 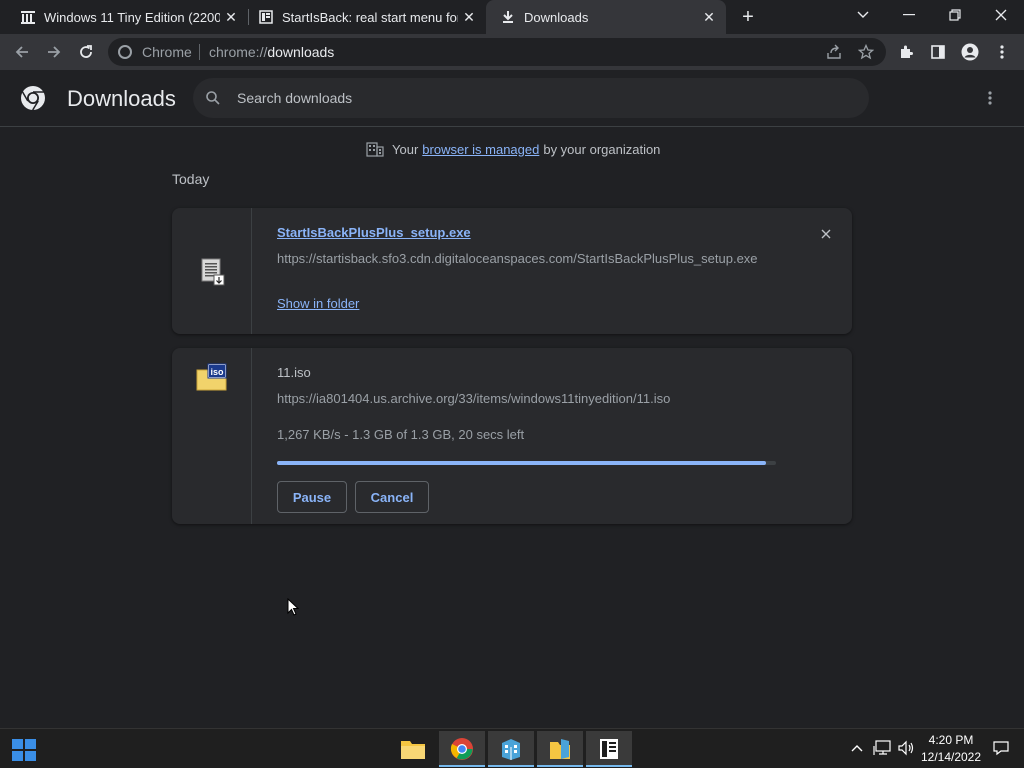 I want to click on profile-avatar-icon, so click(x=970, y=52).